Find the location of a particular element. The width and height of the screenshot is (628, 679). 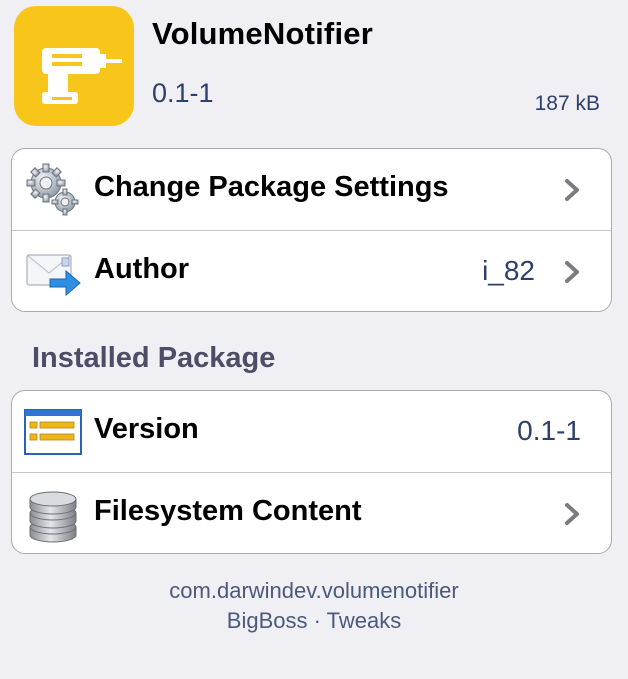

gears-icon is located at coordinates (53, 190).